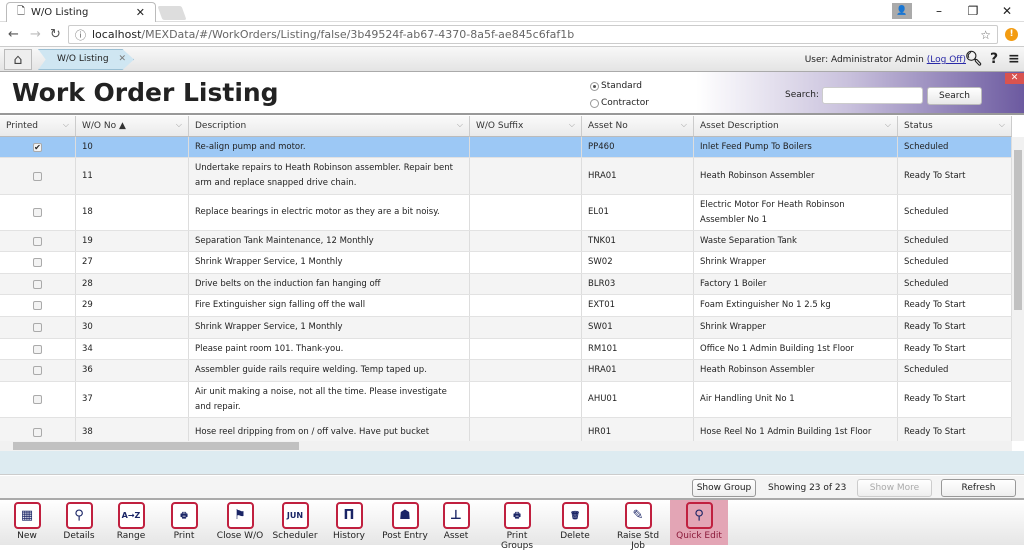 The height and width of the screenshot is (551, 1024). What do you see at coordinates (86, 59) in the screenshot?
I see `app-tab-wo-listing: W/O Listing ✕` at bounding box center [86, 59].